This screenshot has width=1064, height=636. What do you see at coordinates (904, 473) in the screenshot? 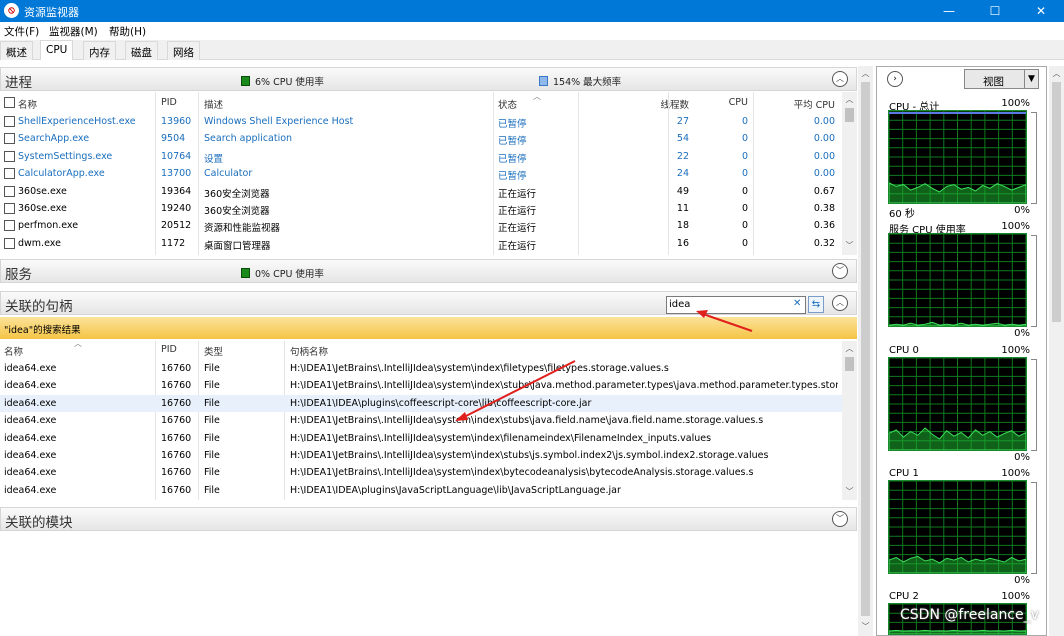
I see `graph-title: CPU 1` at bounding box center [904, 473].